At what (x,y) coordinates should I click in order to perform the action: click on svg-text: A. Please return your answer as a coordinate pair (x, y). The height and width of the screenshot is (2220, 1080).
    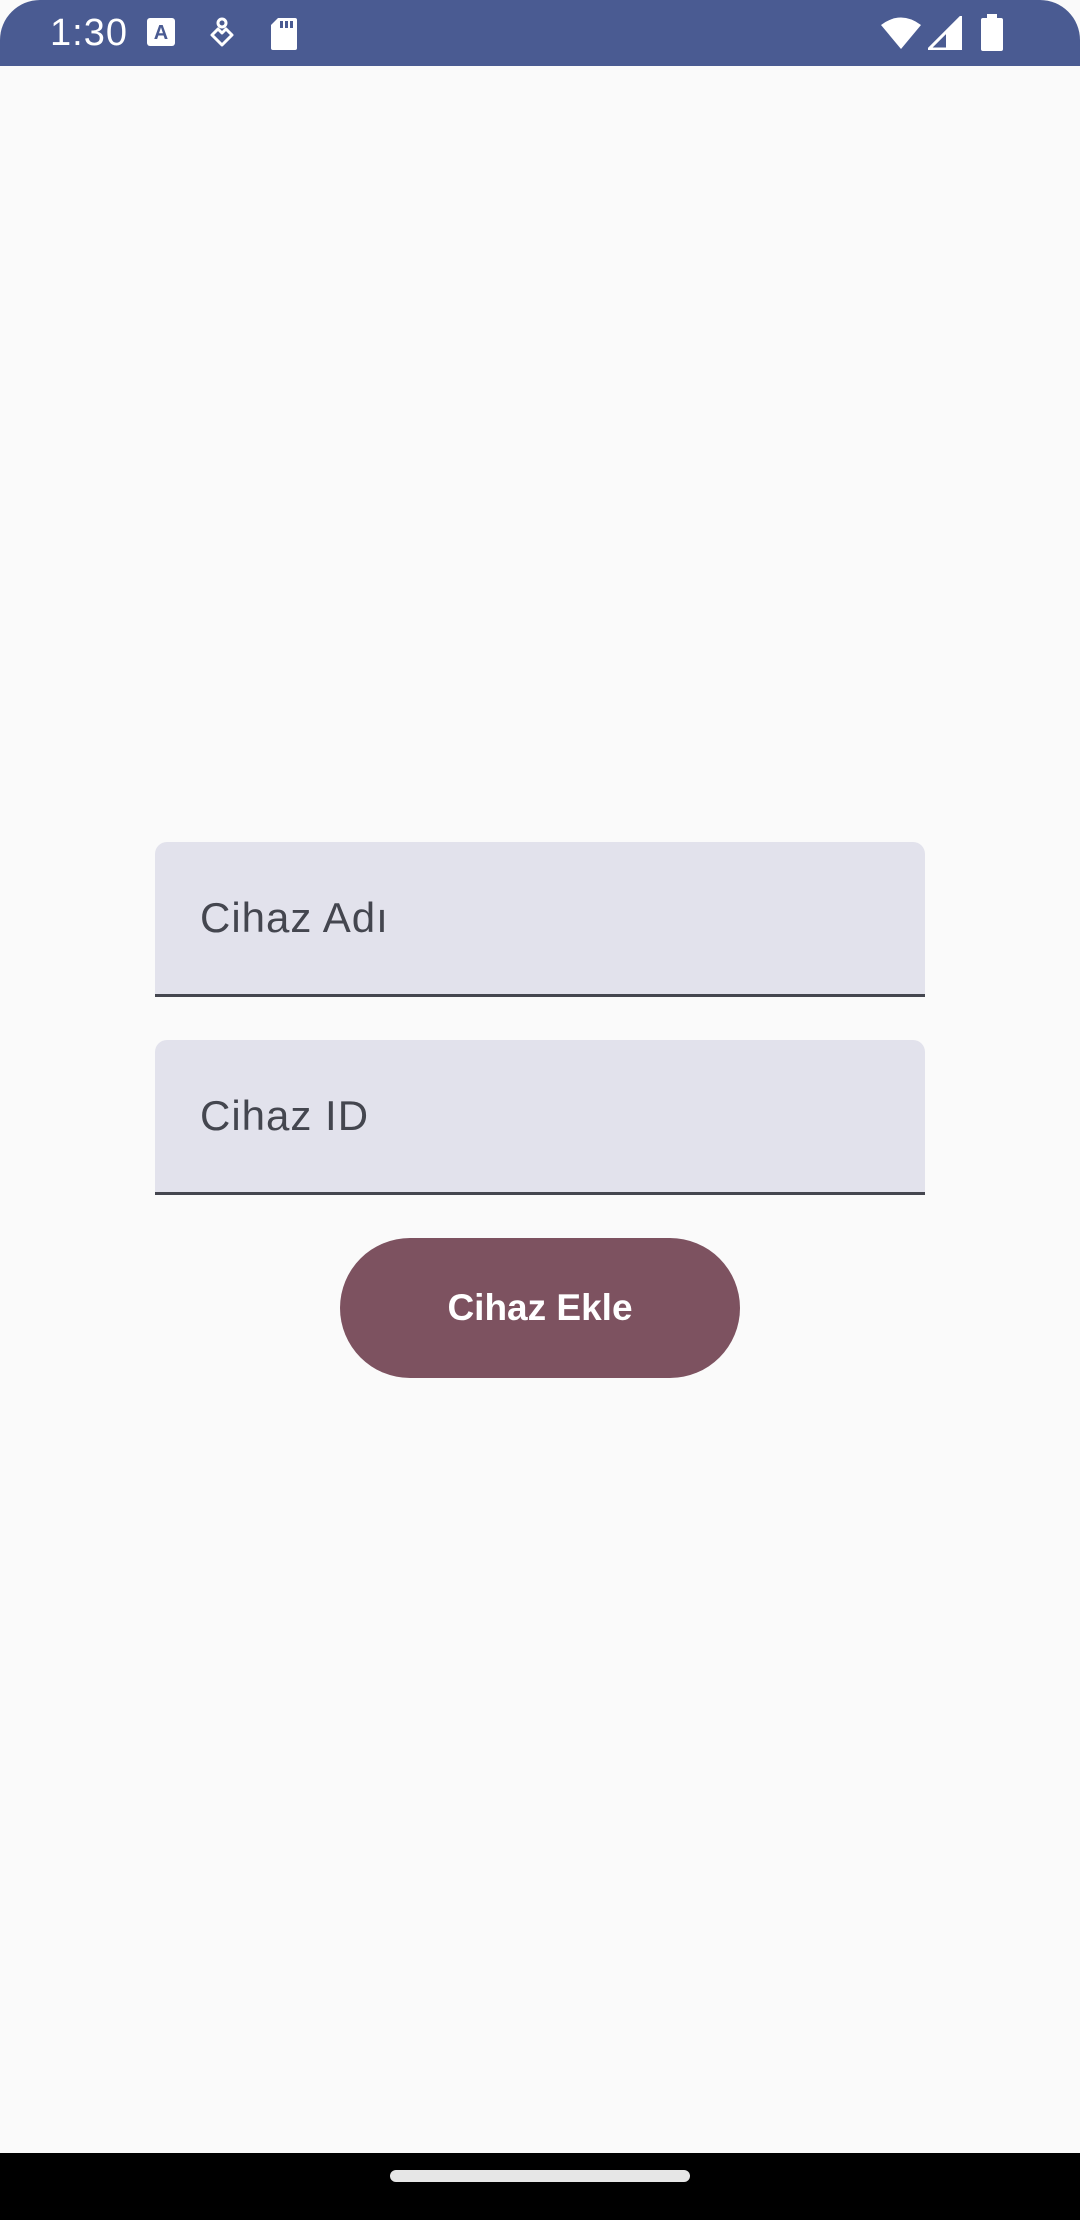
    Looking at the image, I should click on (161, 33).